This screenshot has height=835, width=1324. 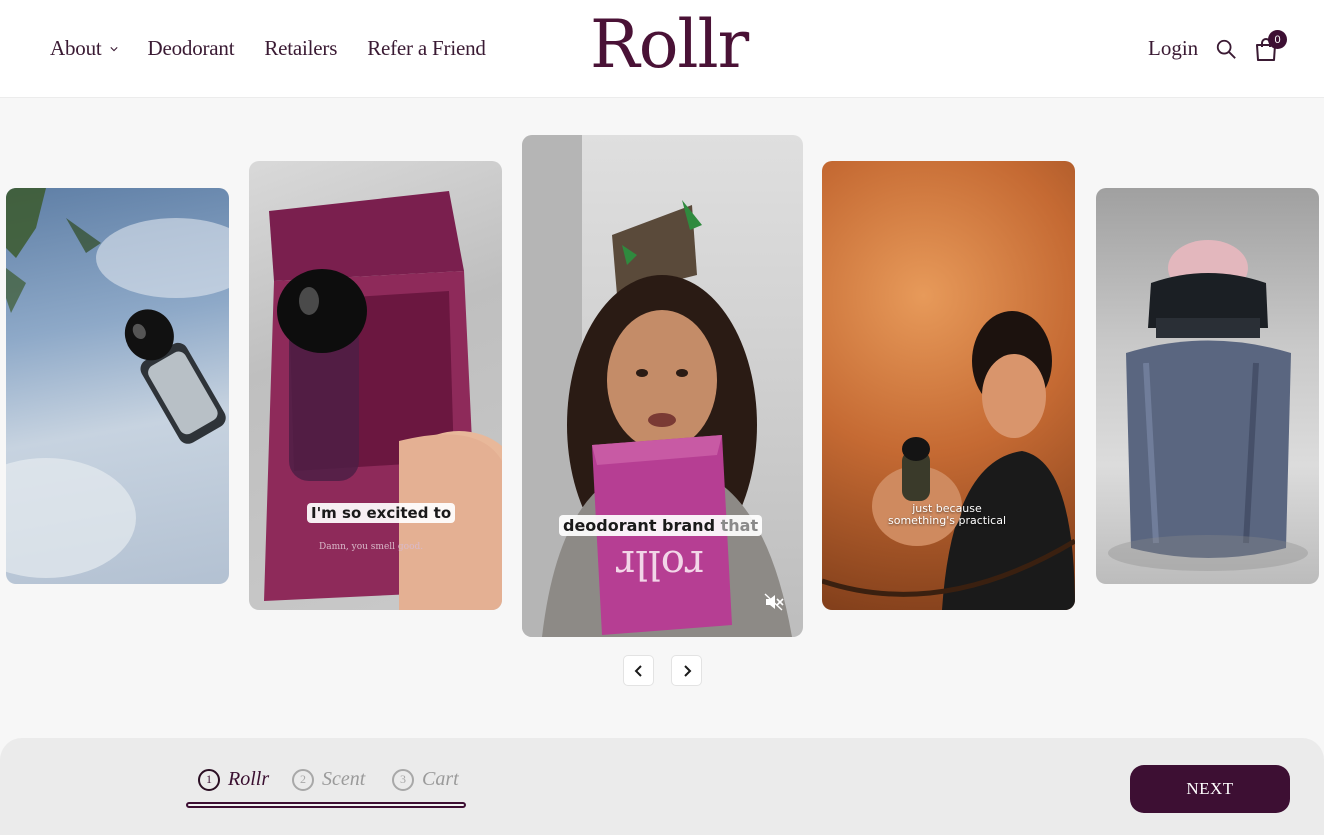 I want to click on box-product-image: Damn, you smell good., so click(x=383, y=400).